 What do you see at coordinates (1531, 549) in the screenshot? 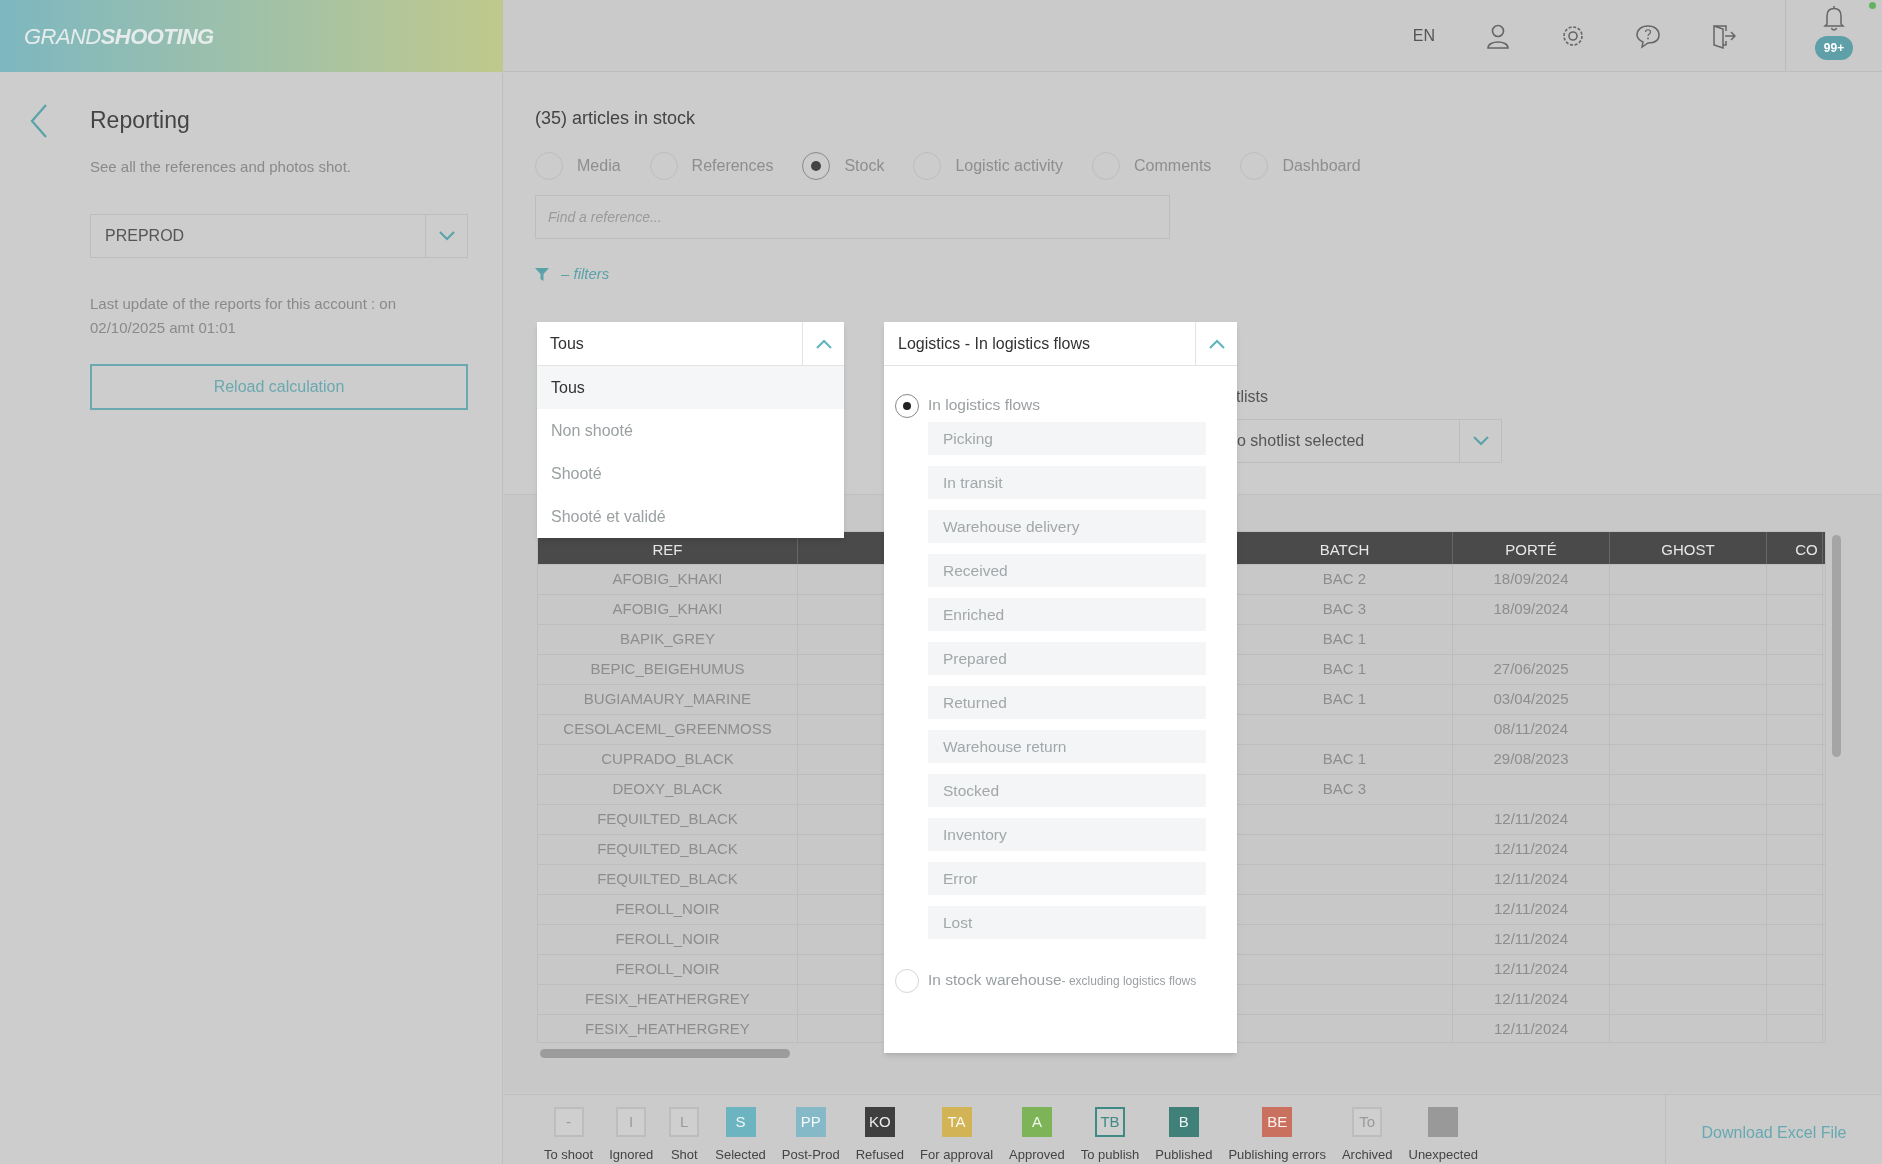
I see `column-header: PORTÉ` at bounding box center [1531, 549].